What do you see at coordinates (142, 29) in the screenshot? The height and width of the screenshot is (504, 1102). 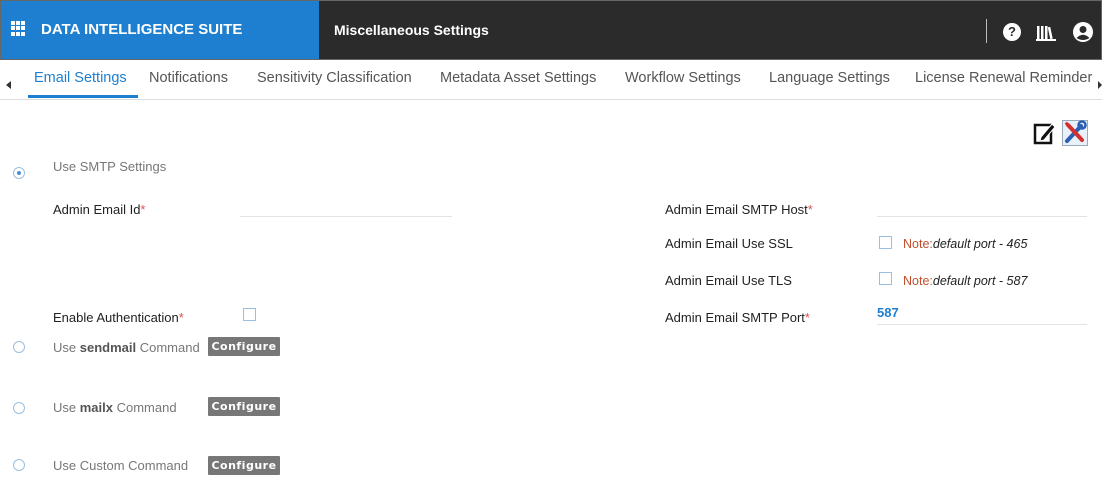 I see `brand-title: DATA INTELLIGENCE SUITE` at bounding box center [142, 29].